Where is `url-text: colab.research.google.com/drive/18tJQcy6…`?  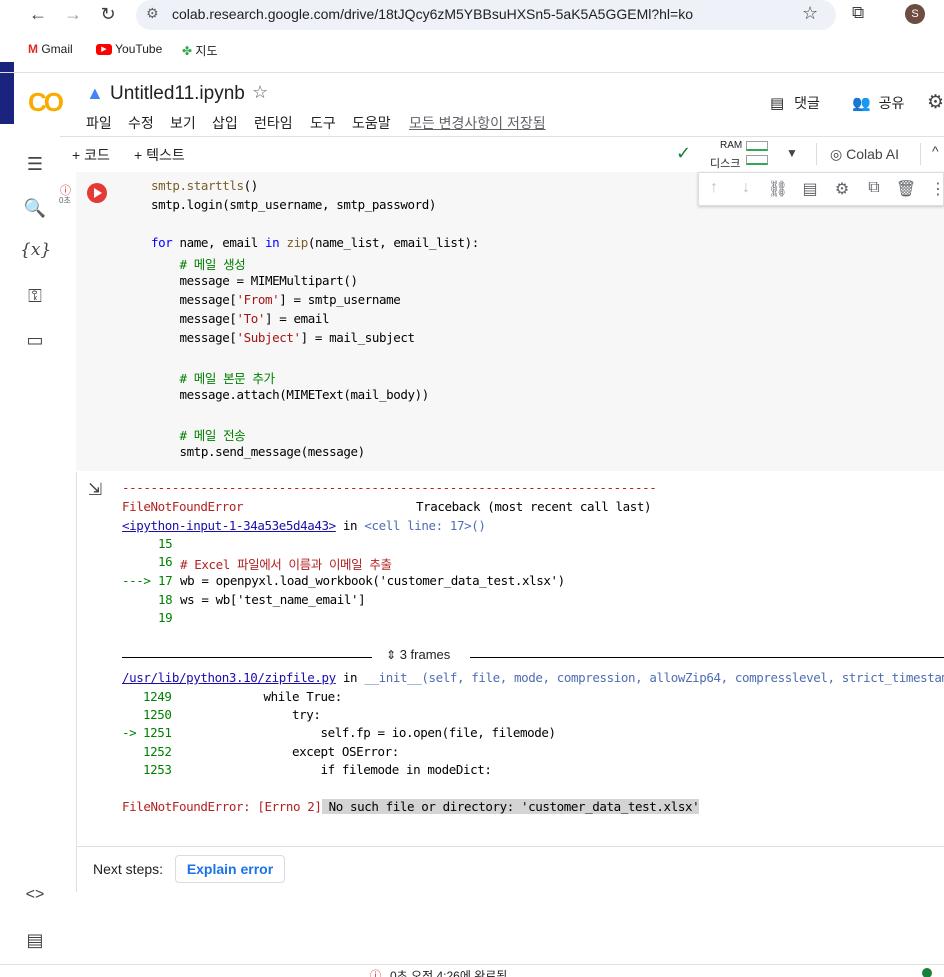 url-text: colab.research.google.com/drive/18tJQcy6… is located at coordinates (432, 14).